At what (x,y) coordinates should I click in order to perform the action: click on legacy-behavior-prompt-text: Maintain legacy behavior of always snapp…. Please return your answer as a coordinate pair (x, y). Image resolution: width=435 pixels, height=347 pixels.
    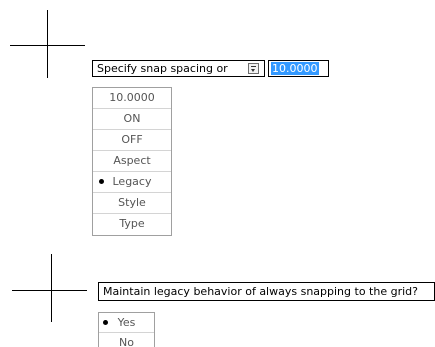
    Looking at the image, I should click on (260, 291).